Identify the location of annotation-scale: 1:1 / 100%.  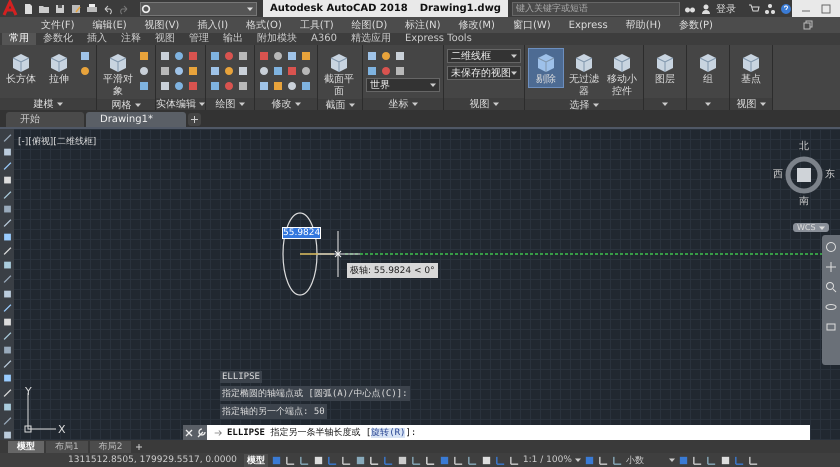
(547, 460).